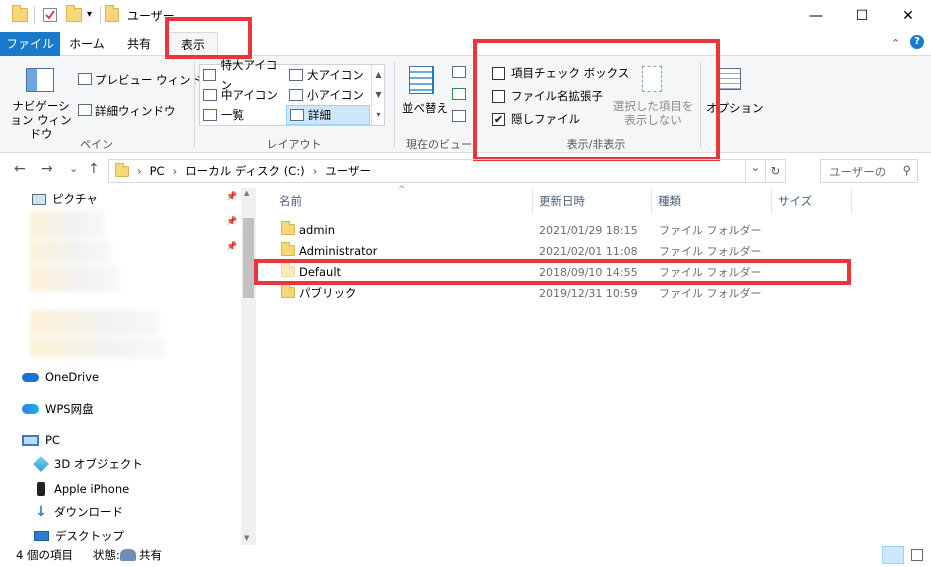  I want to click on refresh-icon: ↻, so click(775, 171).